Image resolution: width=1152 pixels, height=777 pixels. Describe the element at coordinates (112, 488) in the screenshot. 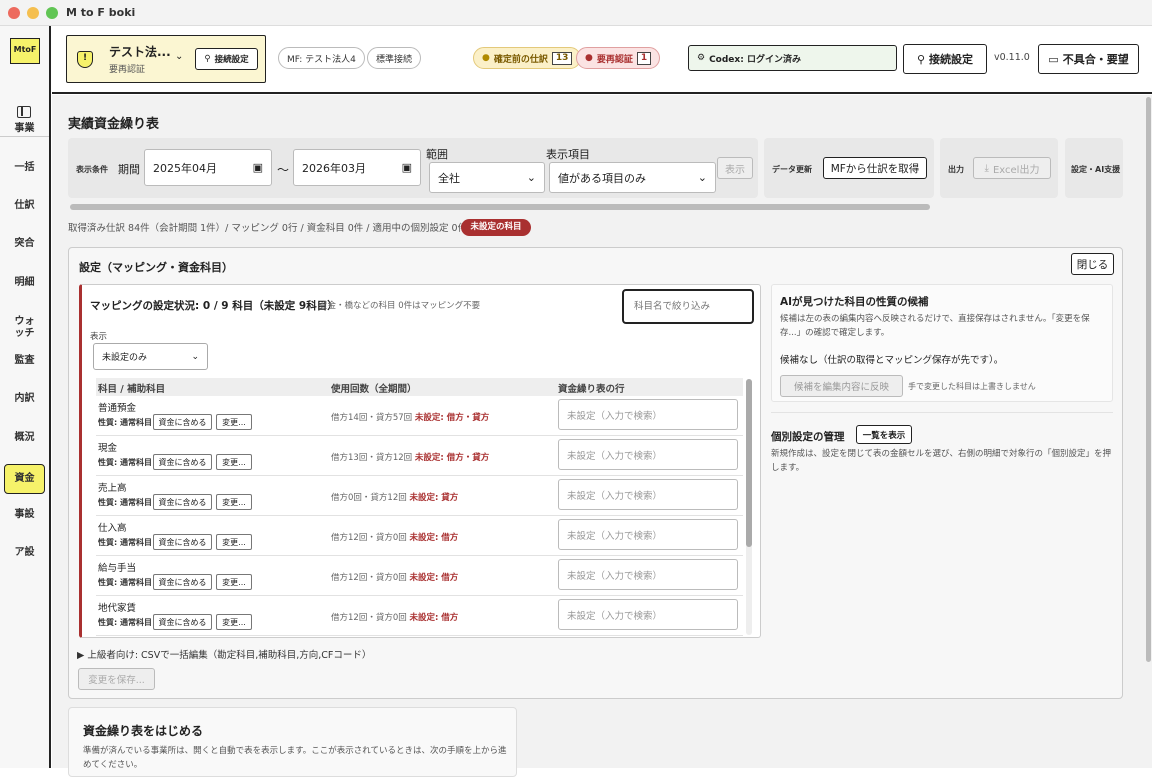

I see `account-name: 売上高` at that location.